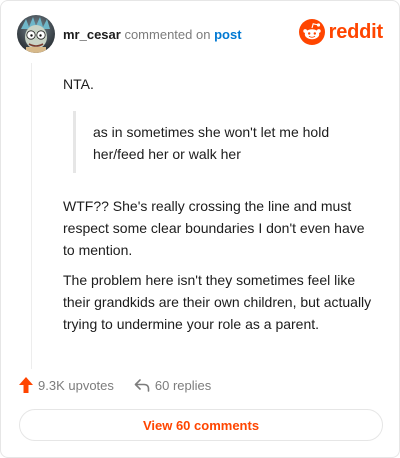 This screenshot has width=400, height=458. Describe the element at coordinates (142, 385) in the screenshot. I see `reply-arrow-icon` at that location.